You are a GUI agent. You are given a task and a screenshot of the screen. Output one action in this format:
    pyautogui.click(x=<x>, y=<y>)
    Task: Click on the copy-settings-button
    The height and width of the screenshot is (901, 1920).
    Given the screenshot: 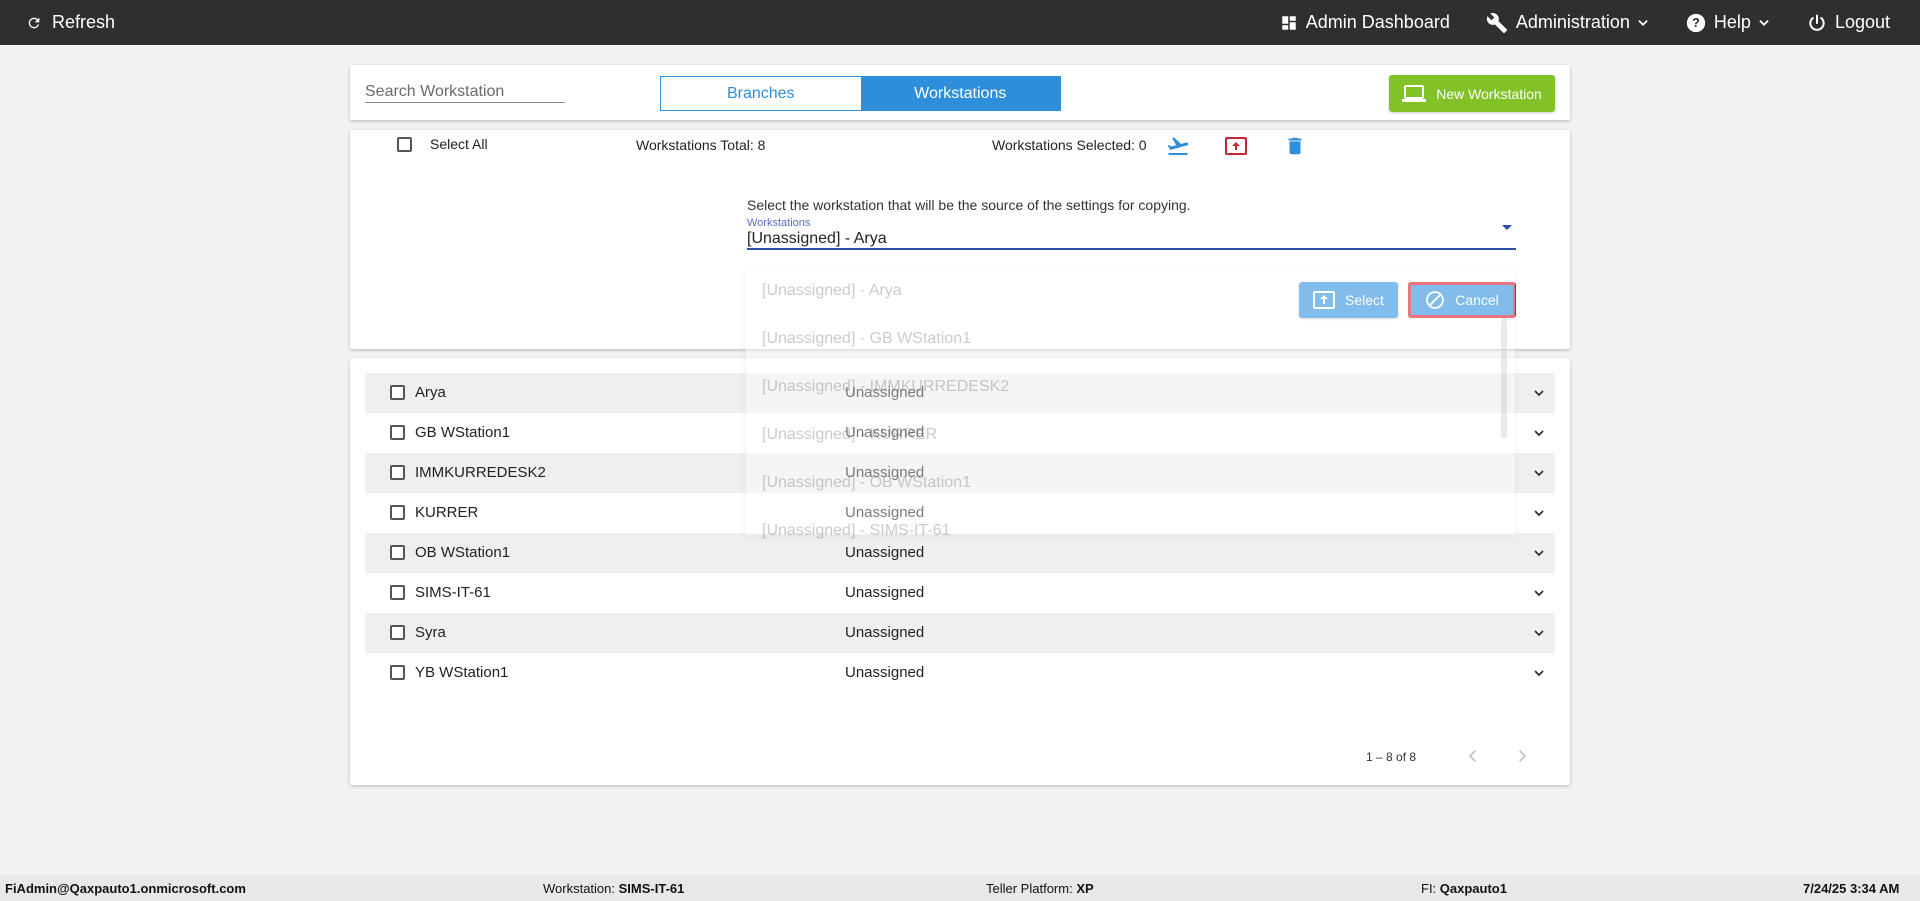 What is the action you would take?
    pyautogui.click(x=1178, y=148)
    